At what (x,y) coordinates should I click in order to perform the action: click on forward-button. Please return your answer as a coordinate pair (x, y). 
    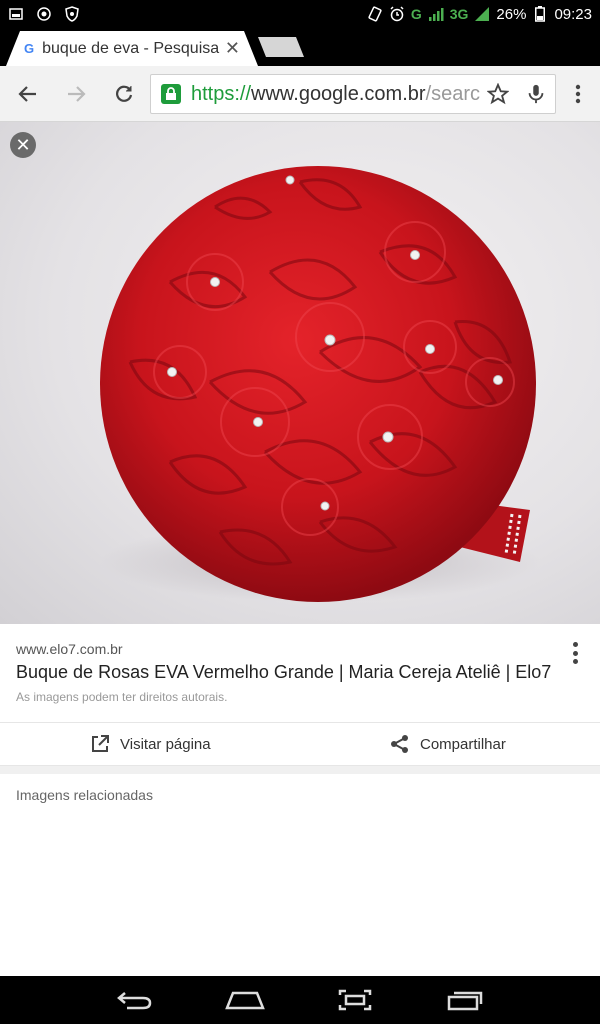
    Looking at the image, I should click on (76, 94).